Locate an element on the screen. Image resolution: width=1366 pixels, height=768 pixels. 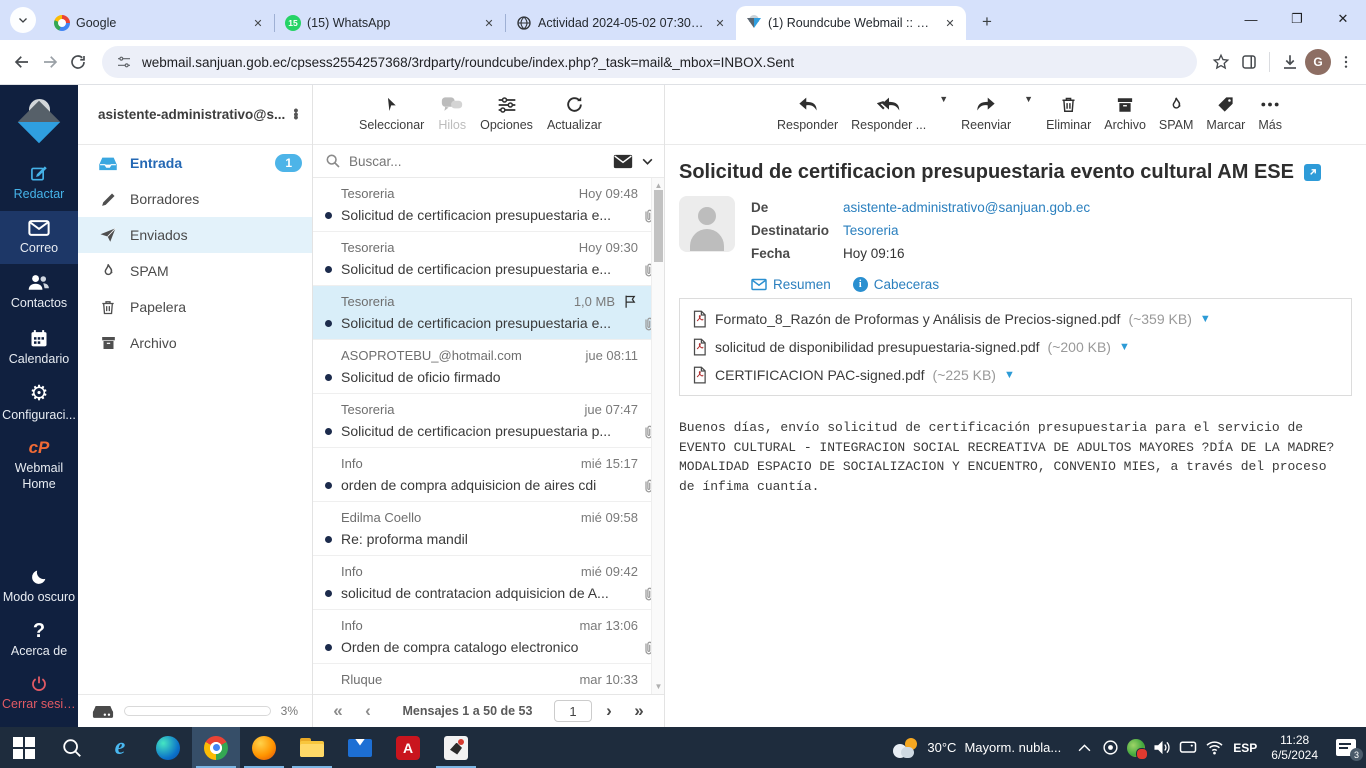
display-tray-icon is located at coordinates (1188, 747).